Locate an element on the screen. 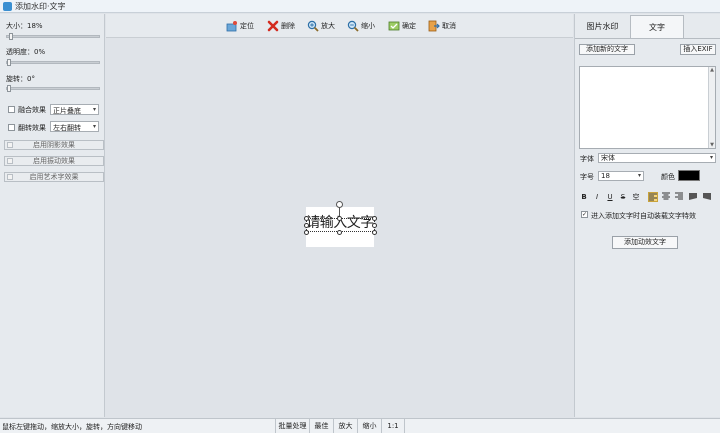  status-zoom-in-button: 放大 is located at coordinates (345, 426).